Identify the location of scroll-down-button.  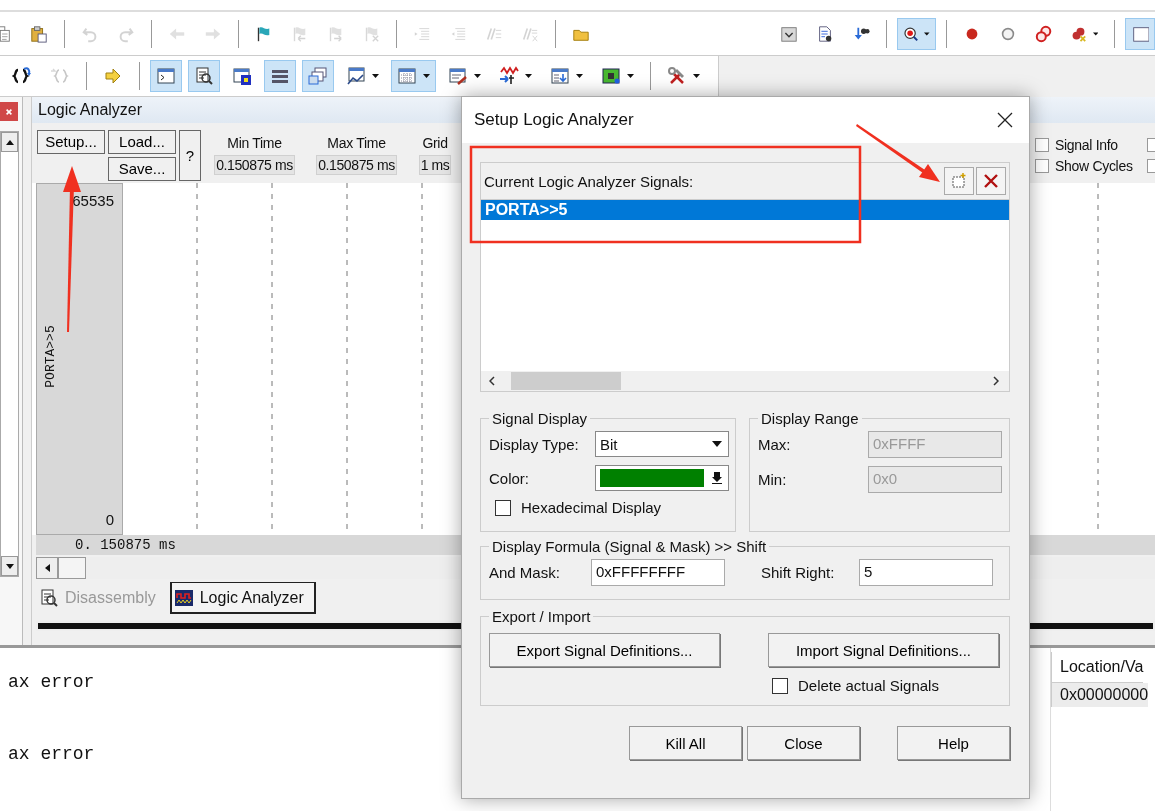
(9, 566).